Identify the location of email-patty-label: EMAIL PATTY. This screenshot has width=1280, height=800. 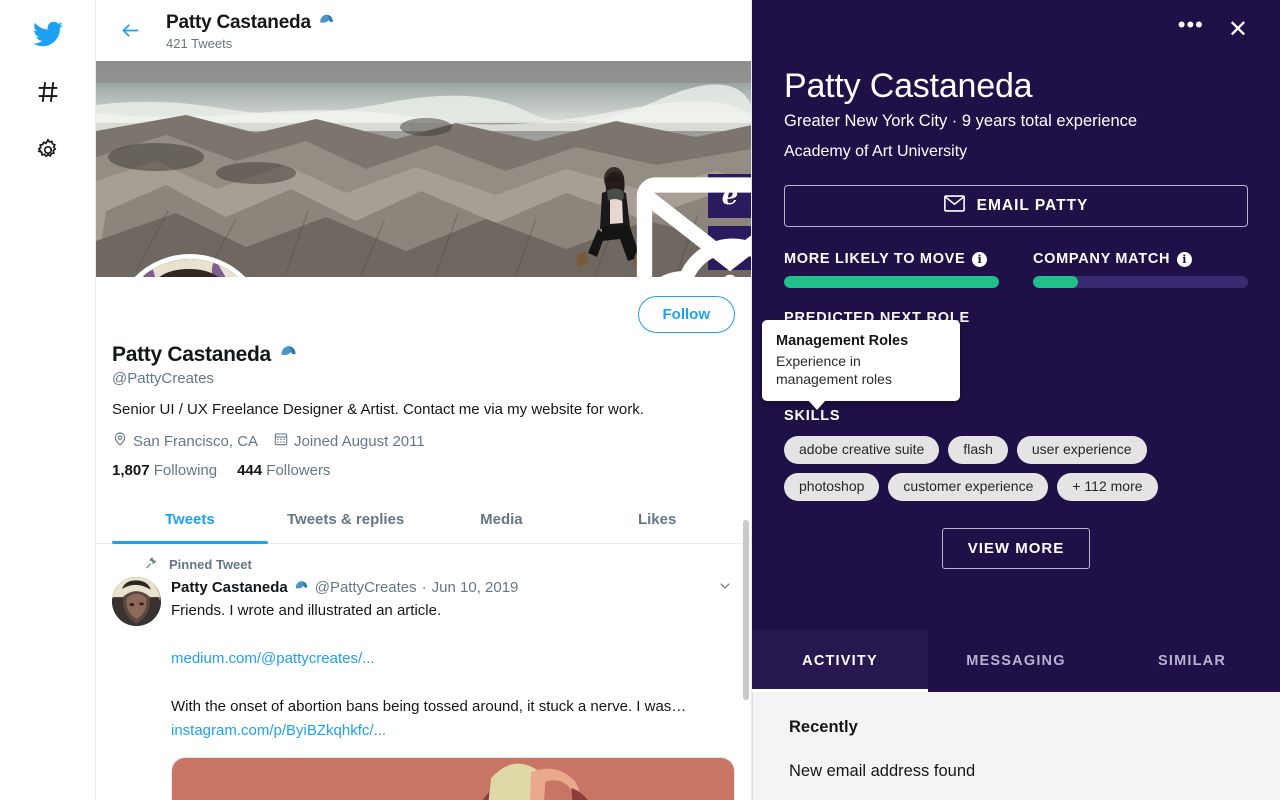
(1032, 205).